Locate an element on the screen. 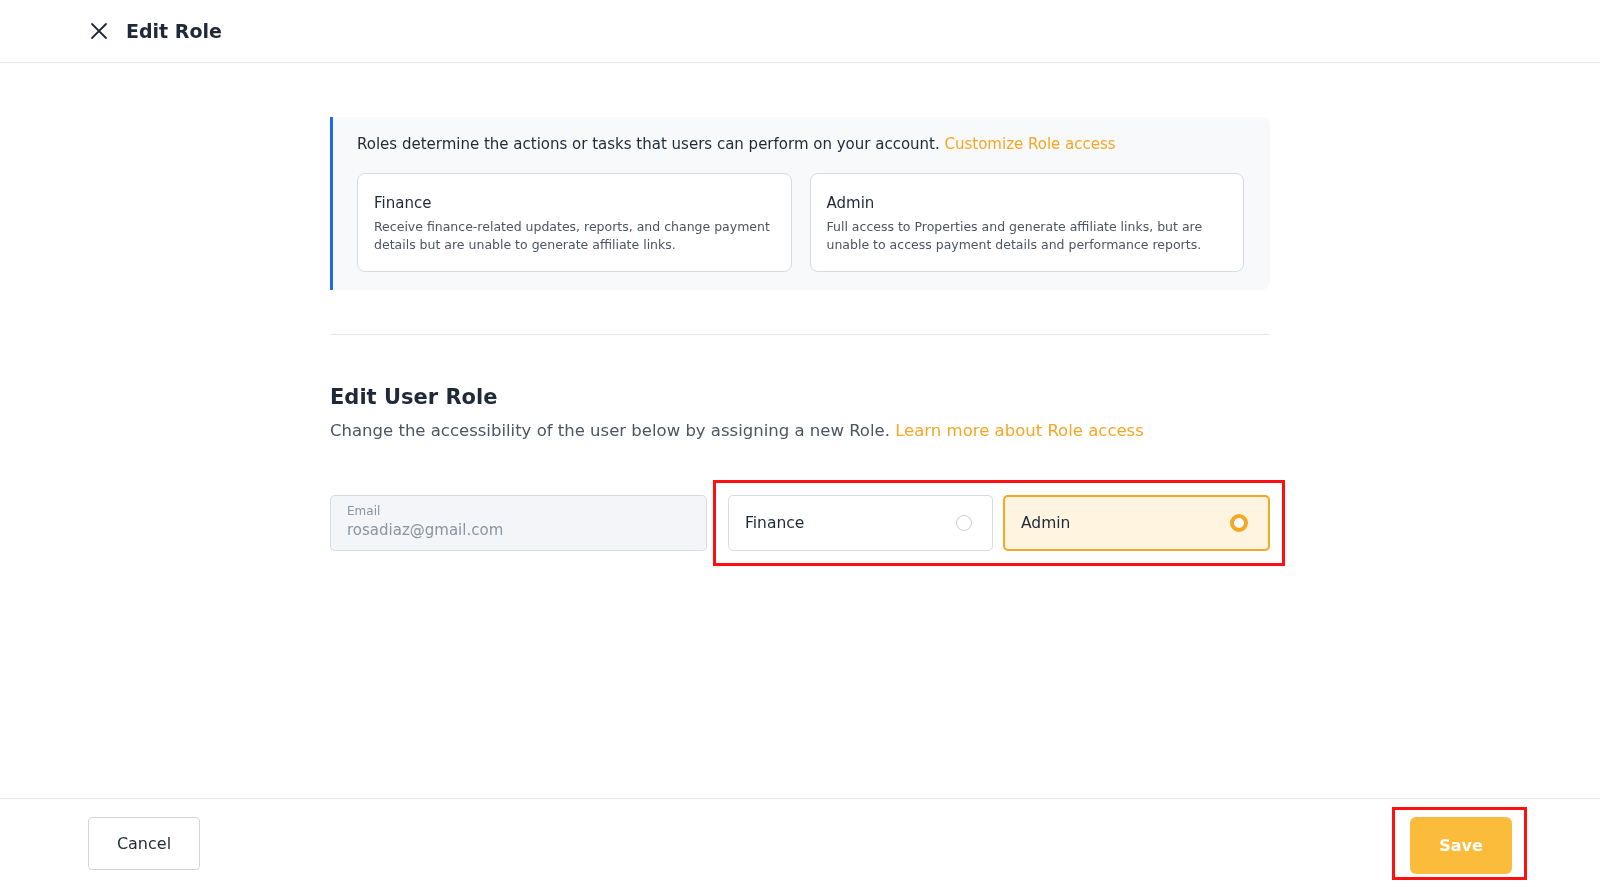  role-name: Finance is located at coordinates (403, 203).